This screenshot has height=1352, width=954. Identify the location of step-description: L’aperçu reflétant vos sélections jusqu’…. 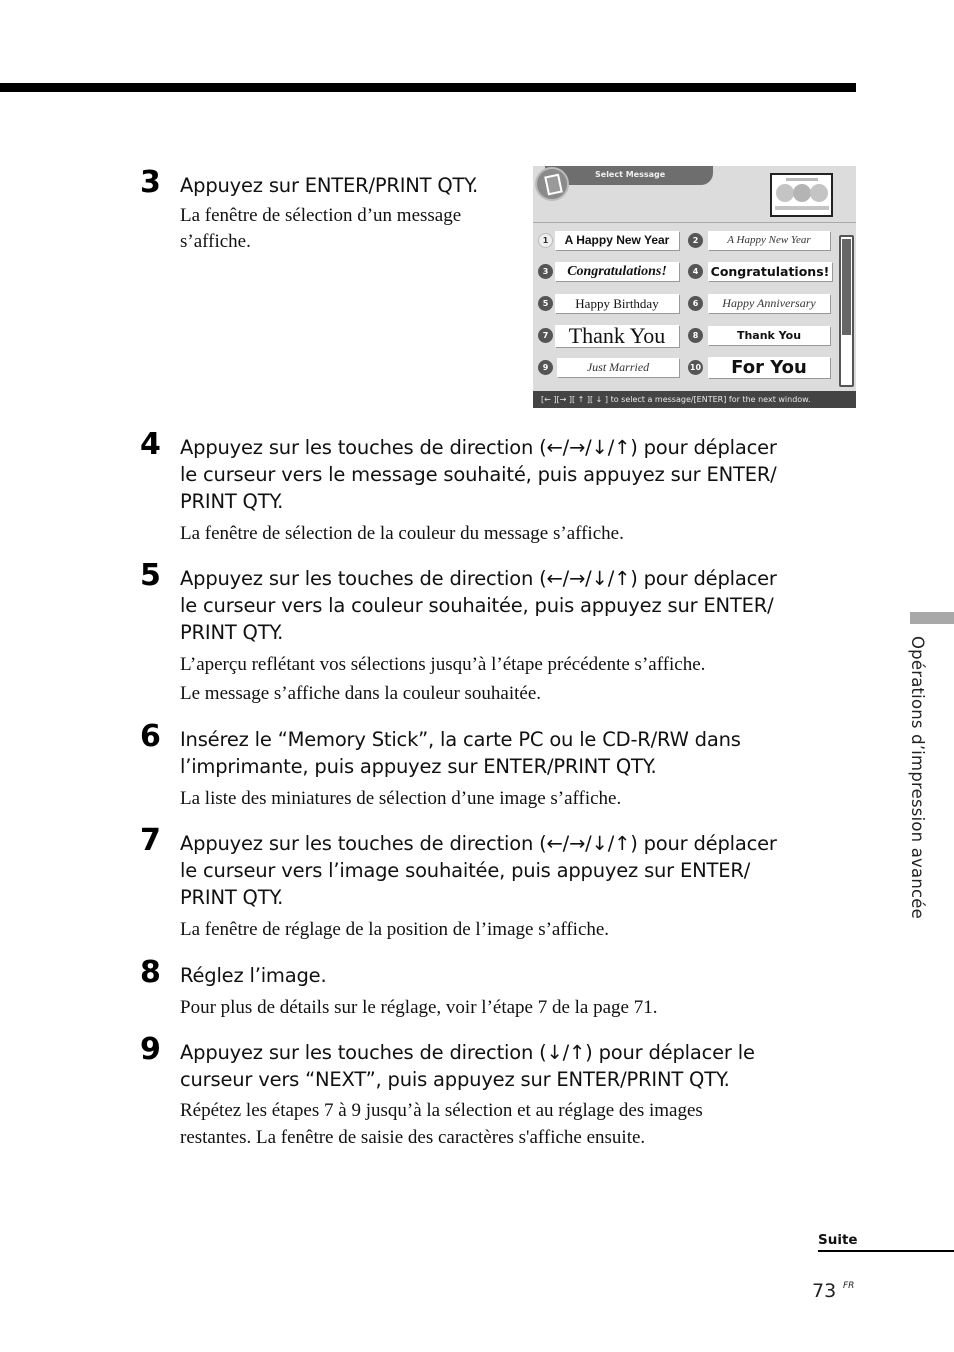
(520, 679).